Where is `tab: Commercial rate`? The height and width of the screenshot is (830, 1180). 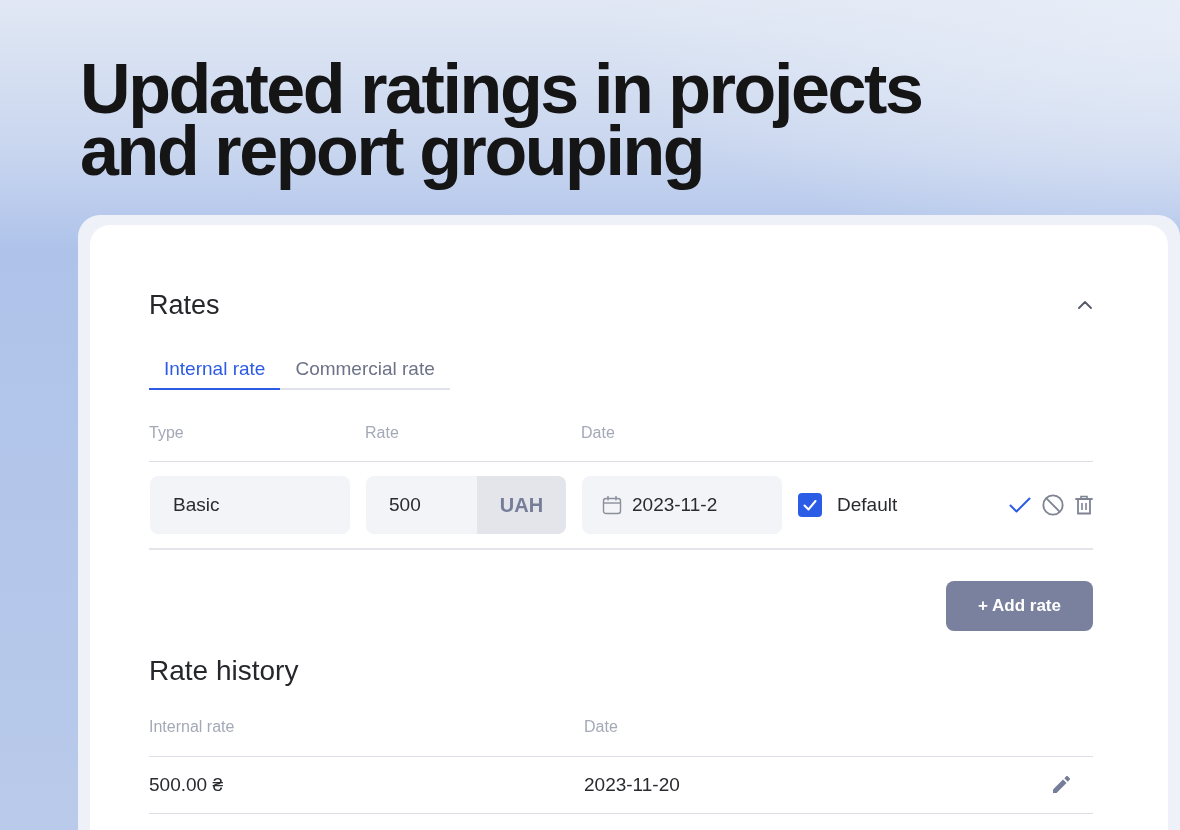 tab: Commercial rate is located at coordinates (365, 370).